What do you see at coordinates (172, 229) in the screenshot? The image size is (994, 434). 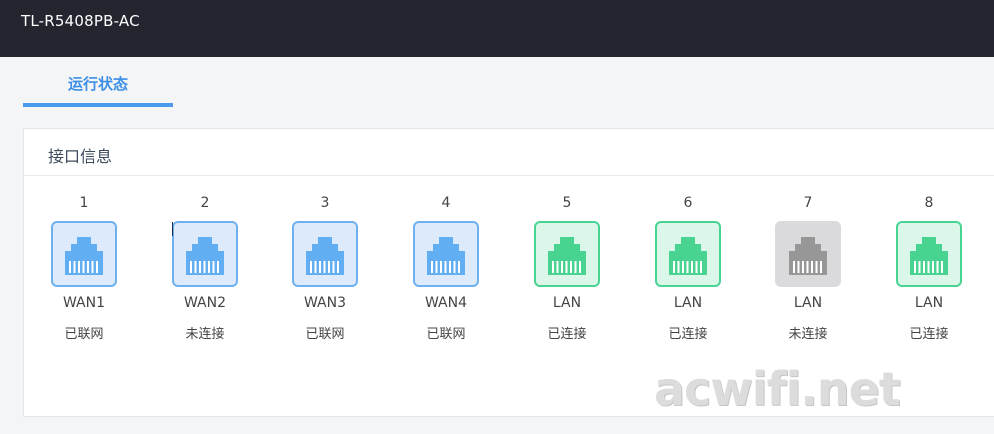 I see `text-cursor` at bounding box center [172, 229].